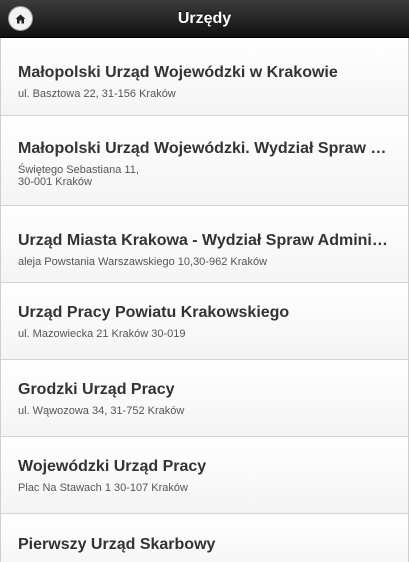 The width and height of the screenshot is (409, 562). Describe the element at coordinates (103, 488) in the screenshot. I see `item-address: Plac Na Stawach 1 30-107 Kraków` at that location.